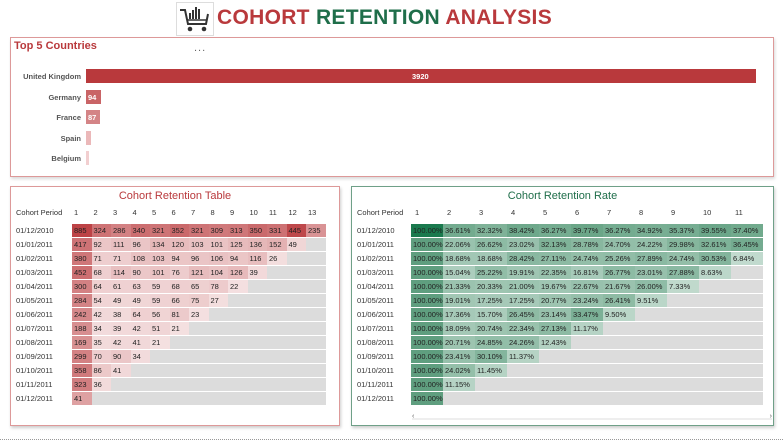 This screenshot has height=442, width=783. Describe the element at coordinates (523, 230) in the screenshot. I see `rate-cell: 38.42%` at that location.